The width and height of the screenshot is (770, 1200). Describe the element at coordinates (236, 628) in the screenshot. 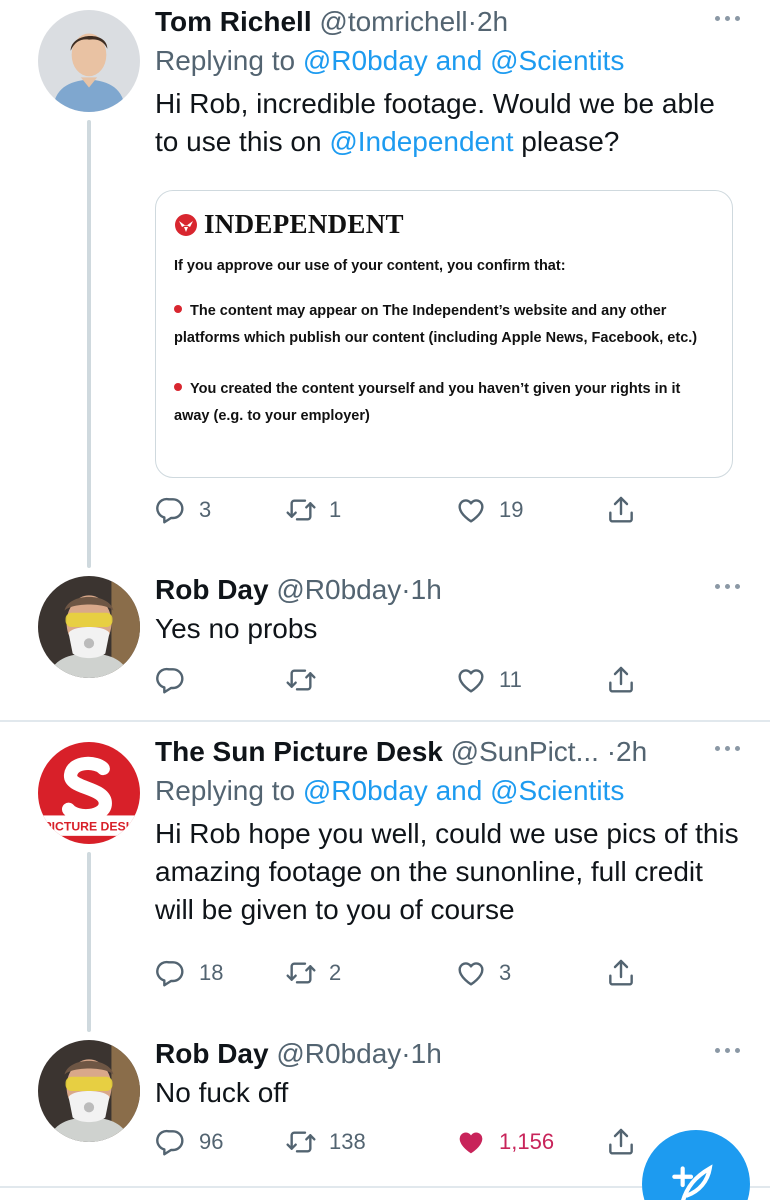

I see `tweet-text: Yes no probs` at that location.